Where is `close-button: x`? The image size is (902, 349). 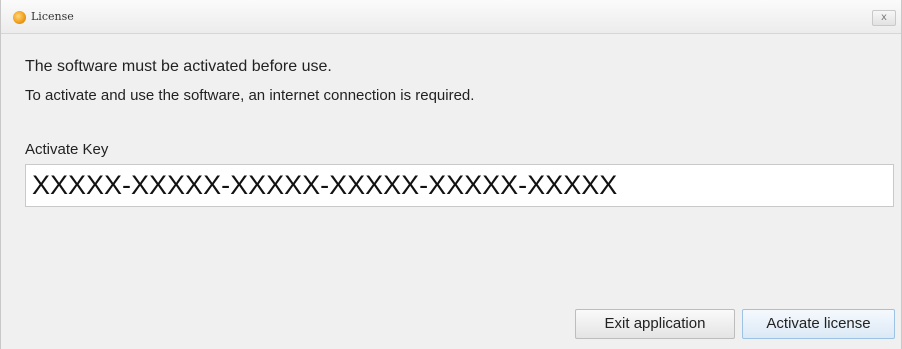
close-button: x is located at coordinates (884, 18).